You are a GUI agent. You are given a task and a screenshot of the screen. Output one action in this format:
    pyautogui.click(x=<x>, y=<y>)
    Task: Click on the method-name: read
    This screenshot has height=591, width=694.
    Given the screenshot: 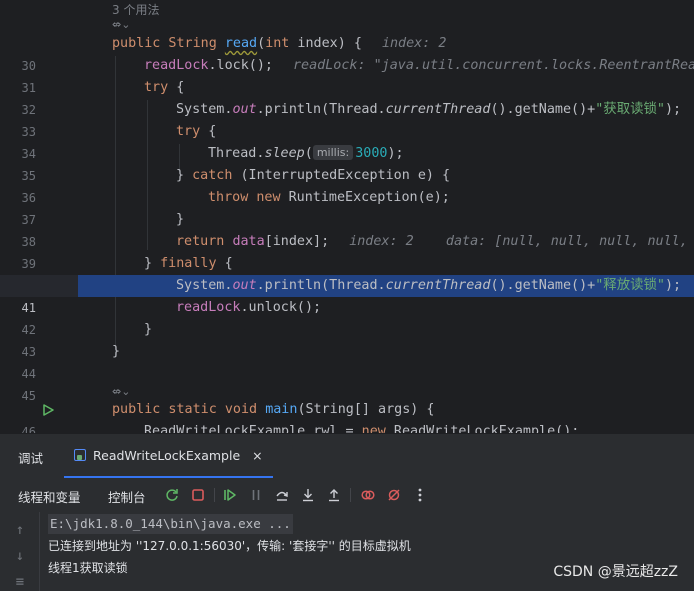 What is the action you would take?
    pyautogui.click(x=241, y=43)
    